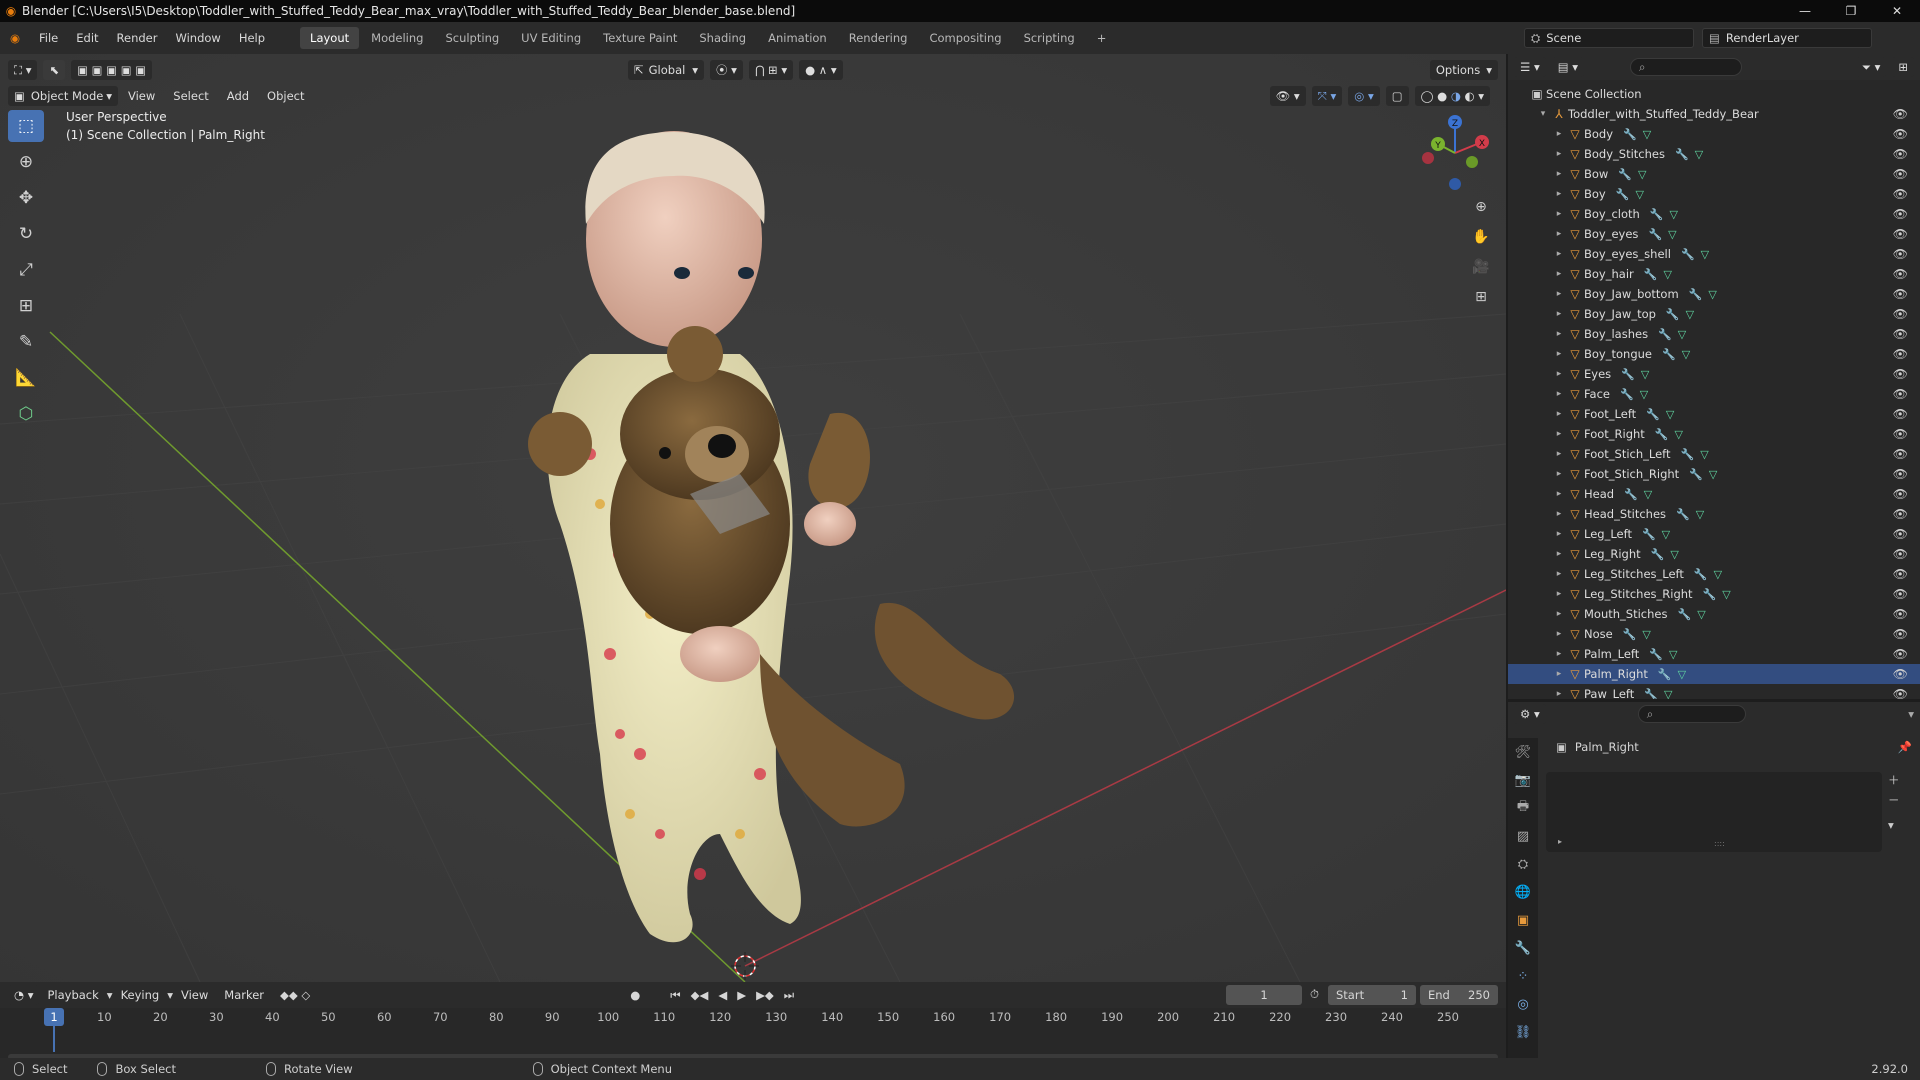 Image resolution: width=1920 pixels, height=1080 pixels. I want to click on navigation-gizmo: Z X Y, so click(1455, 153).